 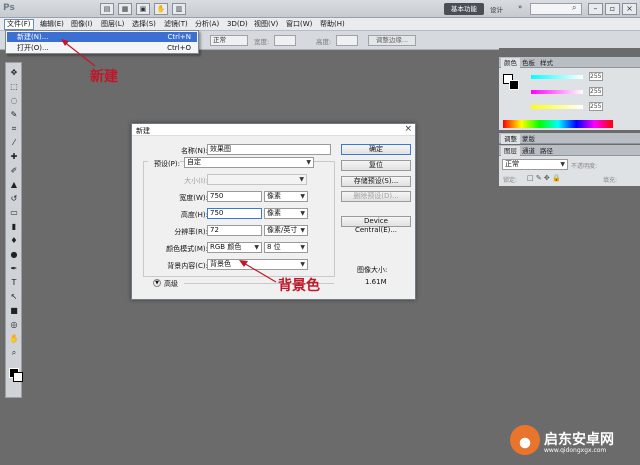 What do you see at coordinates (557, 77) in the screenshot?
I see `red-slider` at bounding box center [557, 77].